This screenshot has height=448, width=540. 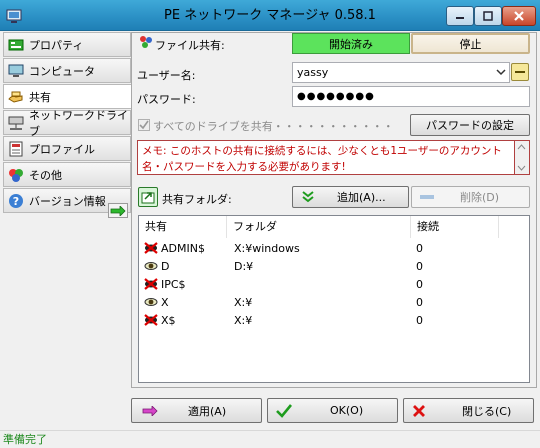 What do you see at coordinates (273, 126) in the screenshot?
I see `all-drives-label: すべてのドライブを共有・・・・・・・・・・・` at bounding box center [273, 126].